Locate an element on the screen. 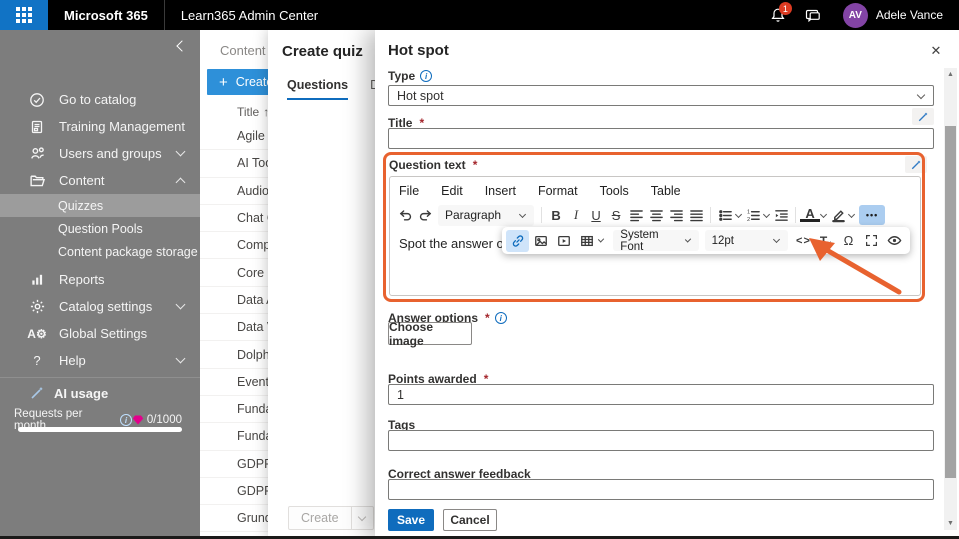 The height and width of the screenshot is (539, 959). font-family-value: System Font is located at coordinates (639, 240).